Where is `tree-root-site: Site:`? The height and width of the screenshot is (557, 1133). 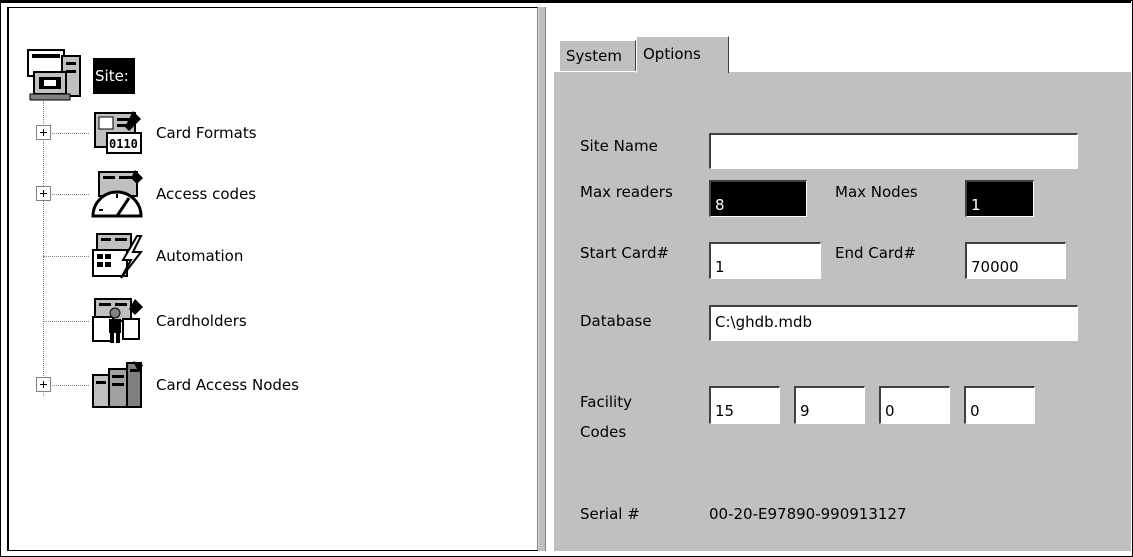
tree-root-site: Site: is located at coordinates (114, 76).